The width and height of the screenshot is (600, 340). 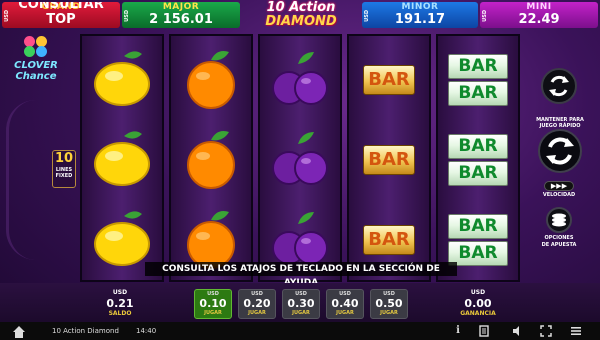 What do you see at coordinates (301, 21) in the screenshot?
I see `logo-line-2: DIAMOND` at bounding box center [301, 21].